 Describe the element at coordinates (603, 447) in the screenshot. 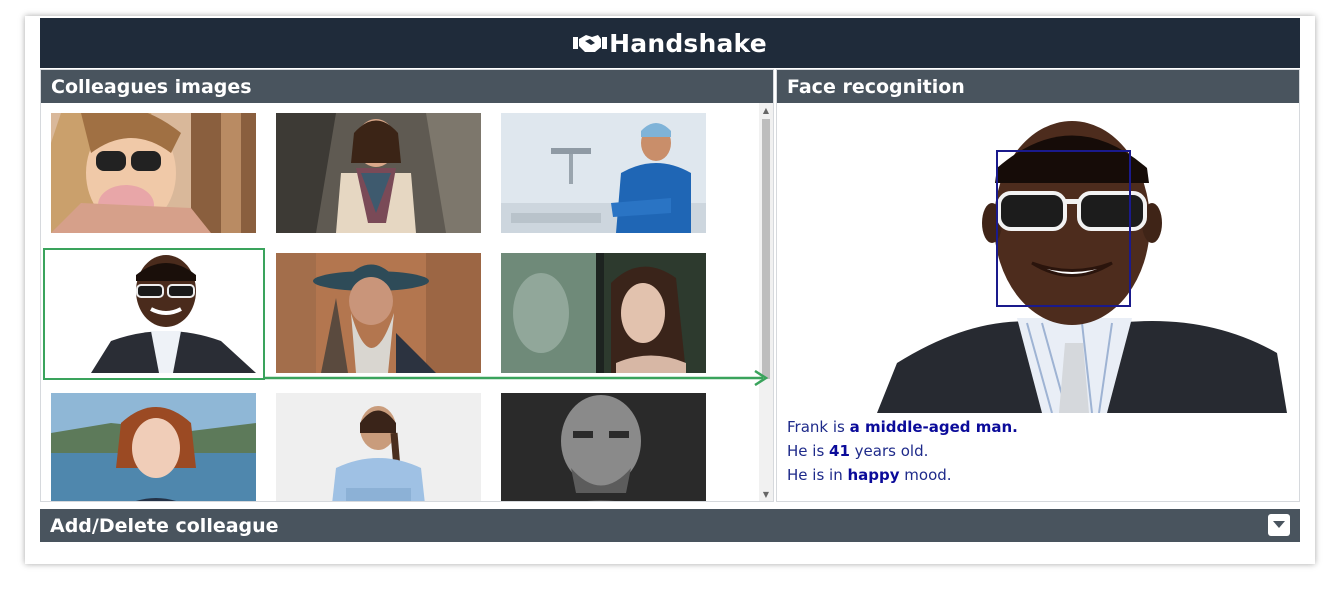

I see `thumb-bald-man-bw` at that location.